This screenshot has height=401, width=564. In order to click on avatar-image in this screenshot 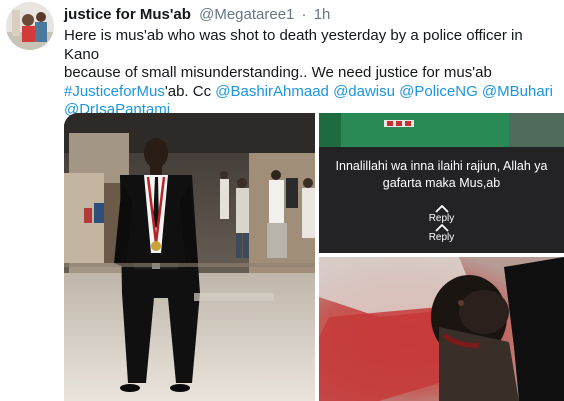, I will do `click(30, 26)`.